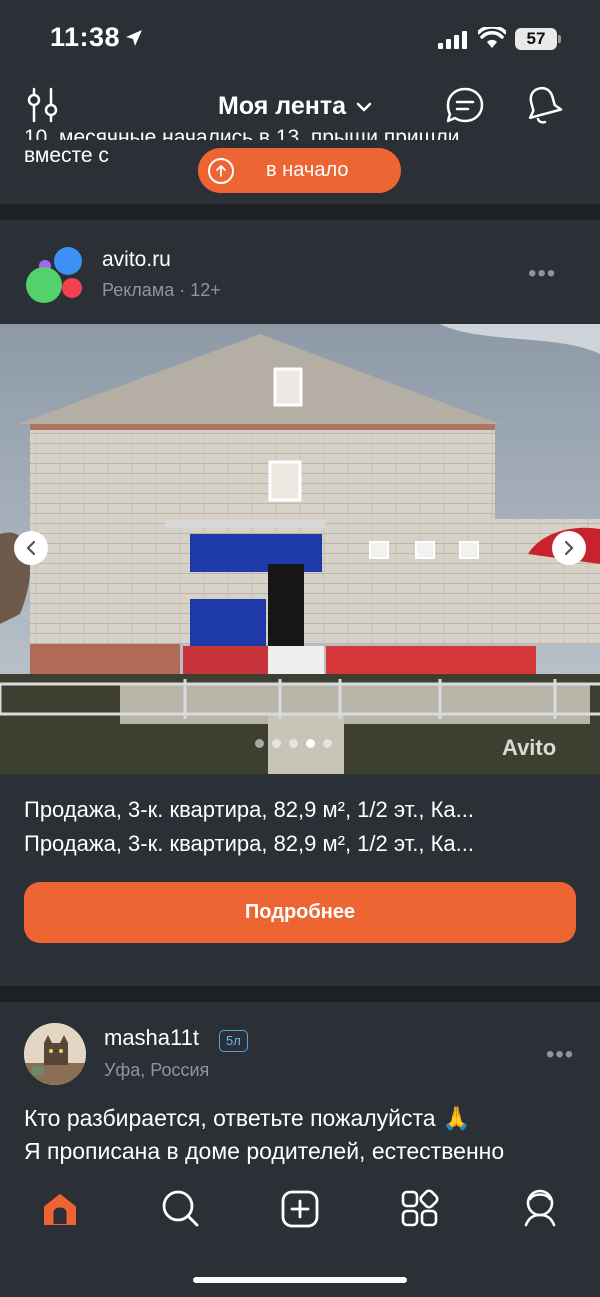  What do you see at coordinates (55, 275) in the screenshot?
I see `avito-logo` at bounding box center [55, 275].